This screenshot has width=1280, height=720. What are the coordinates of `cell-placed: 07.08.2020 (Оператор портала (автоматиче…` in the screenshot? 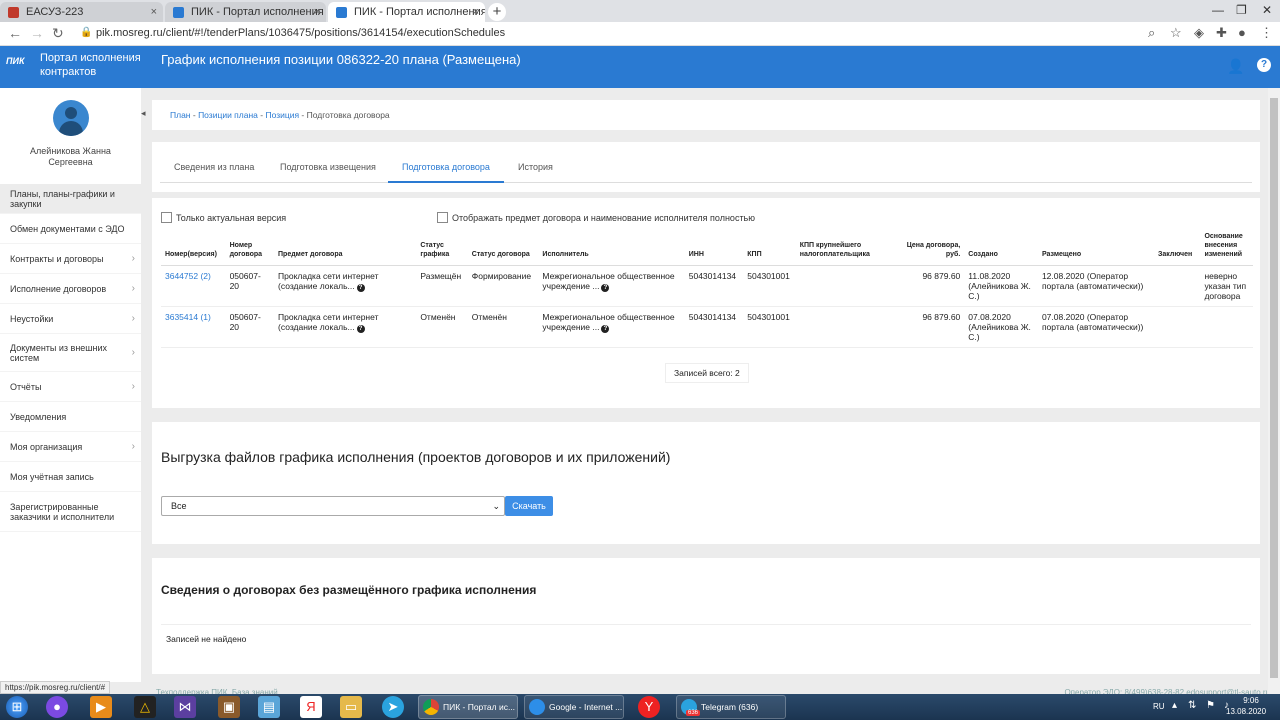 It's located at (1096, 327).